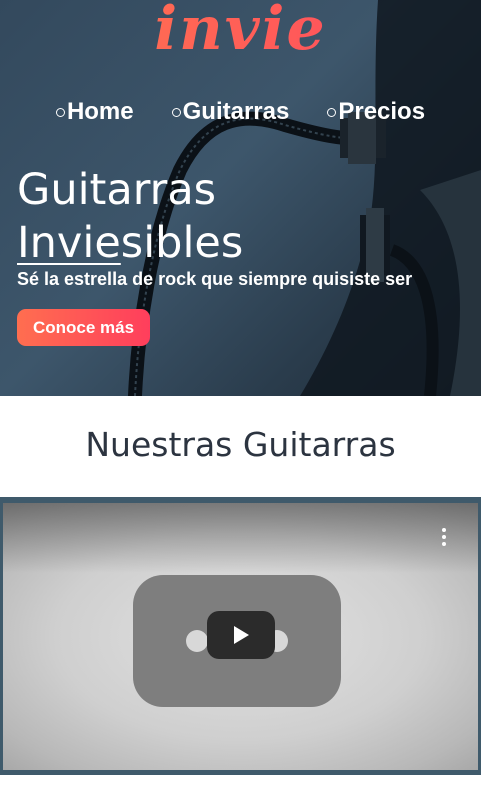  I want to click on hero-title: Guitarras Inviesibles, so click(130, 217).